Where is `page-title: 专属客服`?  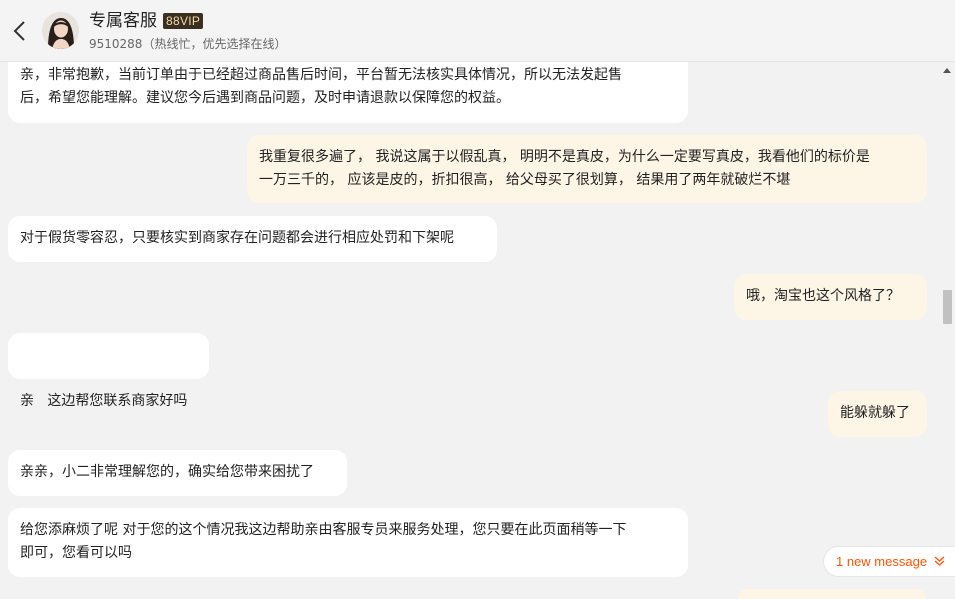 page-title: 专属客服 is located at coordinates (123, 21).